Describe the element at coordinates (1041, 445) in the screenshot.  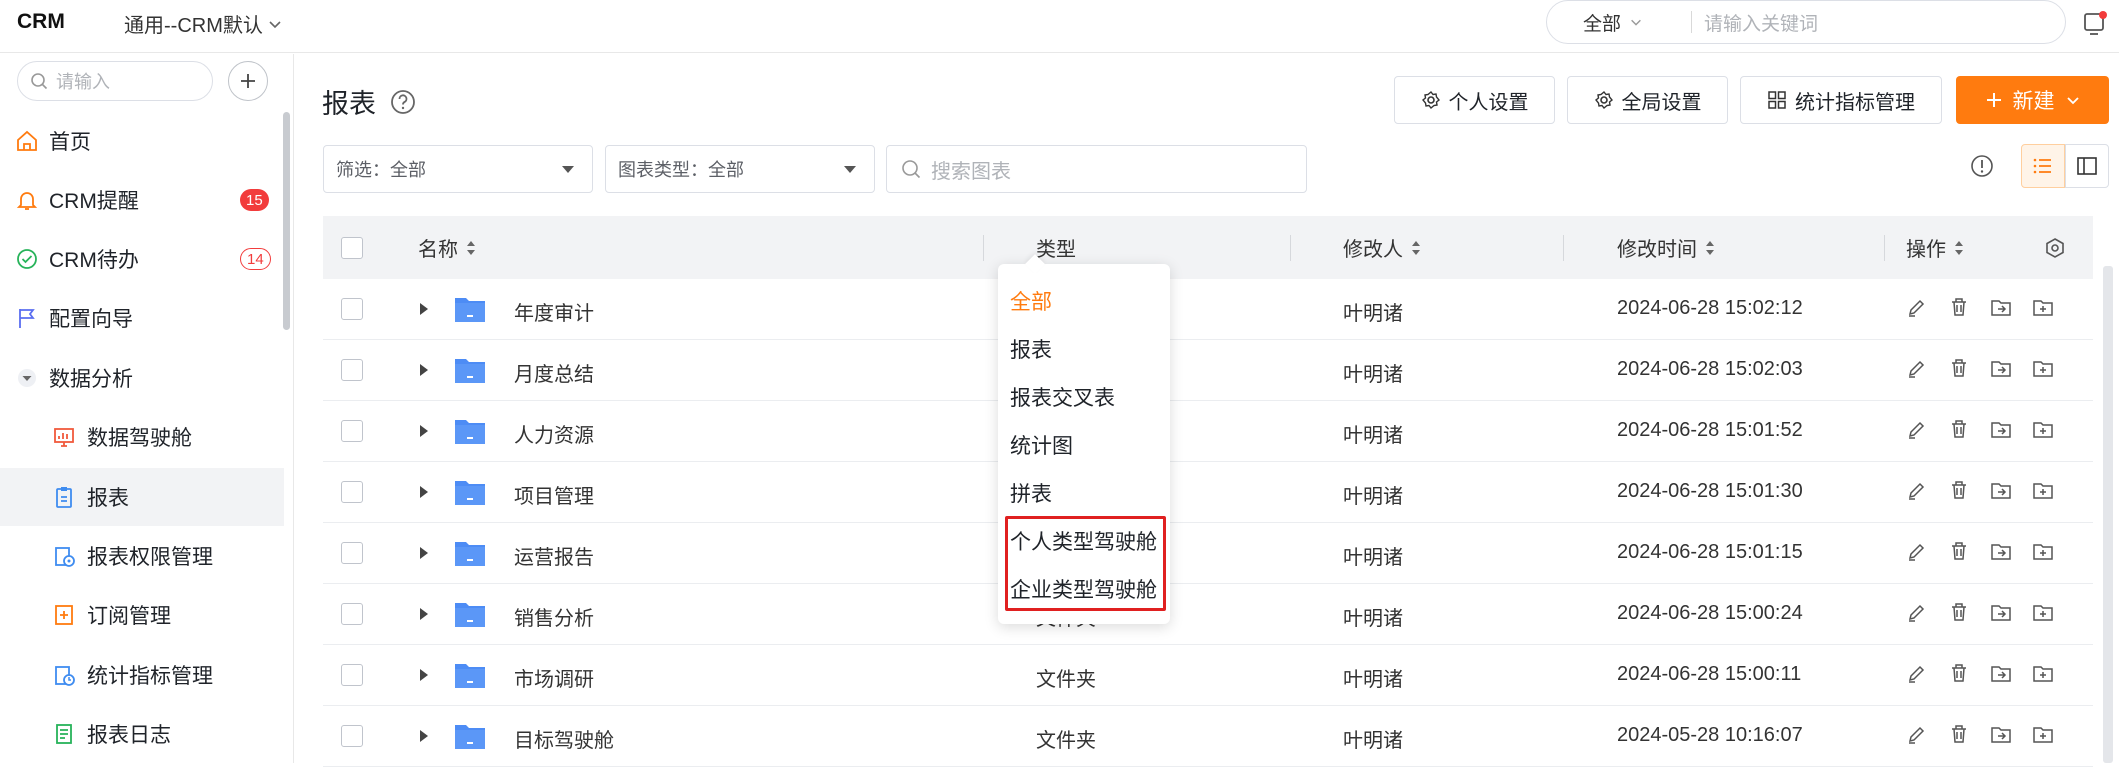
I see `option-chart: 统计图` at that location.